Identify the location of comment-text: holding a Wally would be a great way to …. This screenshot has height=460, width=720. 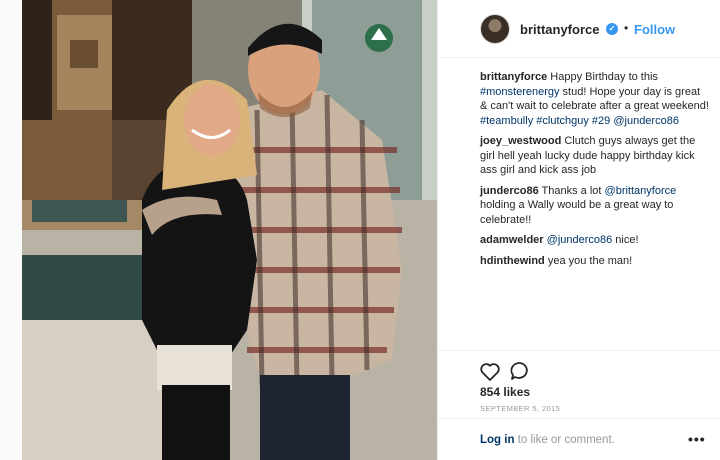
(577, 212).